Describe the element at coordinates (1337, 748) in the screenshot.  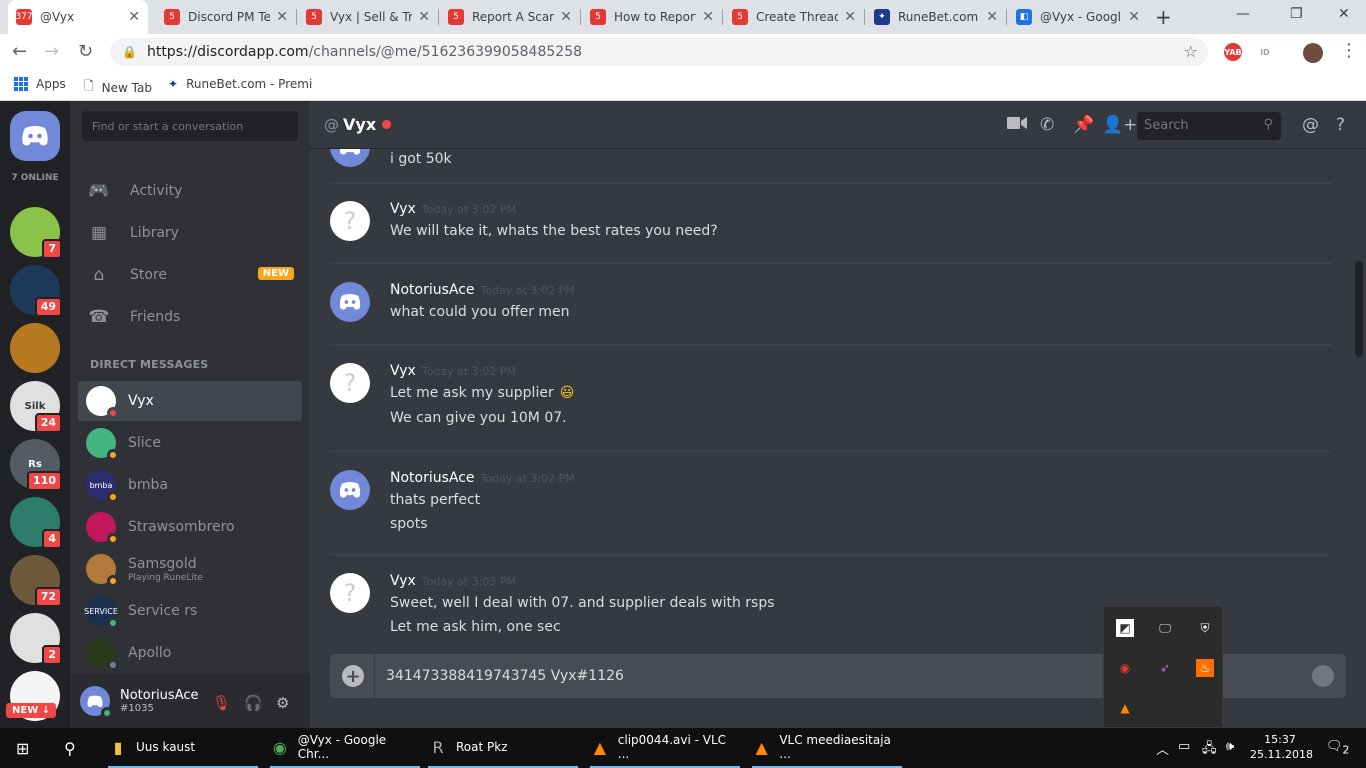
I see `action-center-icon: 🗨2` at that location.